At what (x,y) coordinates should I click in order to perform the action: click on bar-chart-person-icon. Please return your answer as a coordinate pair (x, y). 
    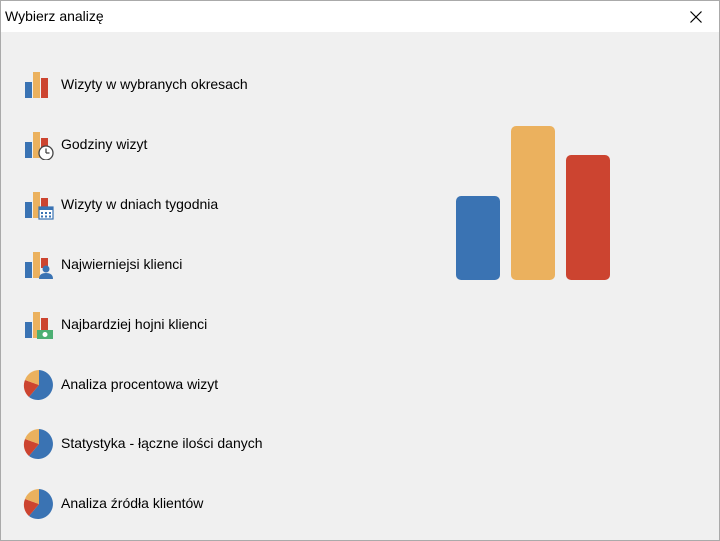
    Looking at the image, I should click on (39, 264).